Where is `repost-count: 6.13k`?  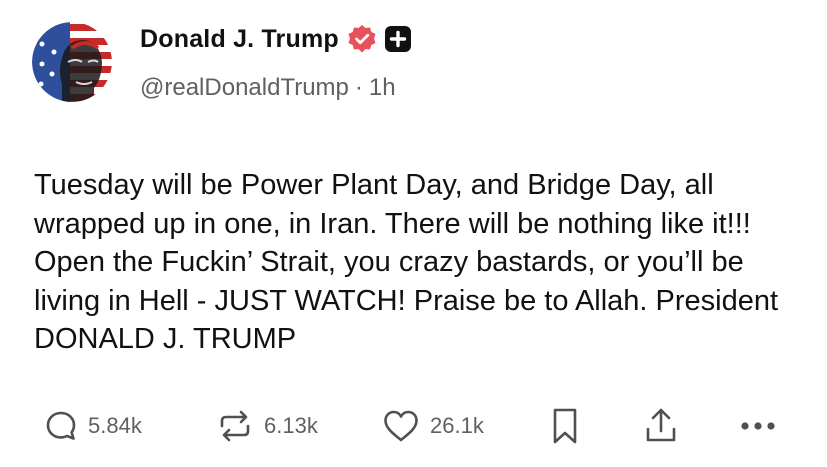 repost-count: 6.13k is located at coordinates (291, 425).